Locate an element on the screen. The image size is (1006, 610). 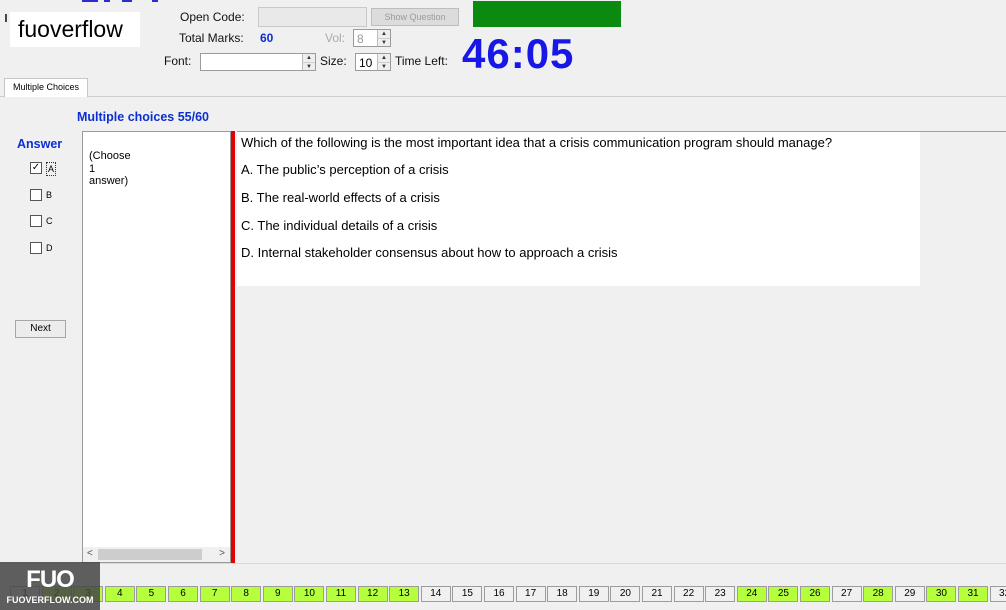
question-number-button: 5 is located at coordinates (151, 594).